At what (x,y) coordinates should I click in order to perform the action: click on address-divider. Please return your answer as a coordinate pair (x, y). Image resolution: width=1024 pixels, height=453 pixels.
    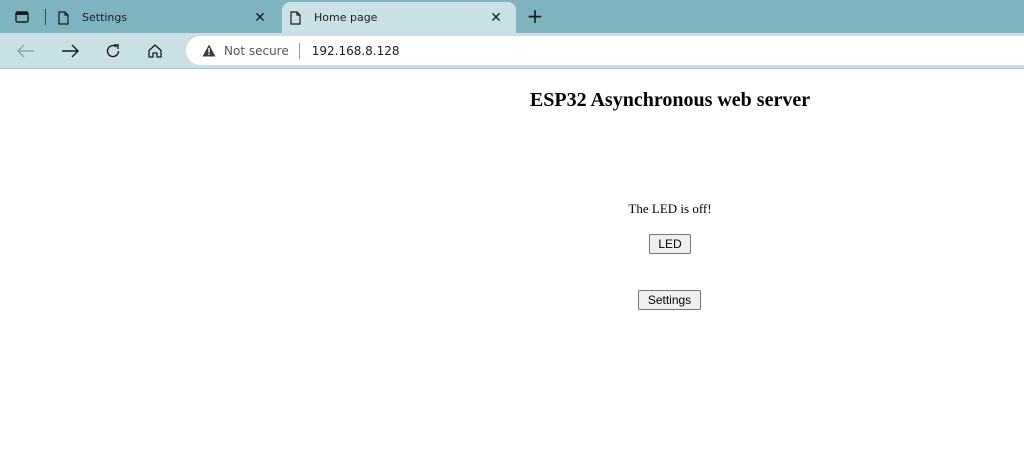
    Looking at the image, I should click on (299, 50).